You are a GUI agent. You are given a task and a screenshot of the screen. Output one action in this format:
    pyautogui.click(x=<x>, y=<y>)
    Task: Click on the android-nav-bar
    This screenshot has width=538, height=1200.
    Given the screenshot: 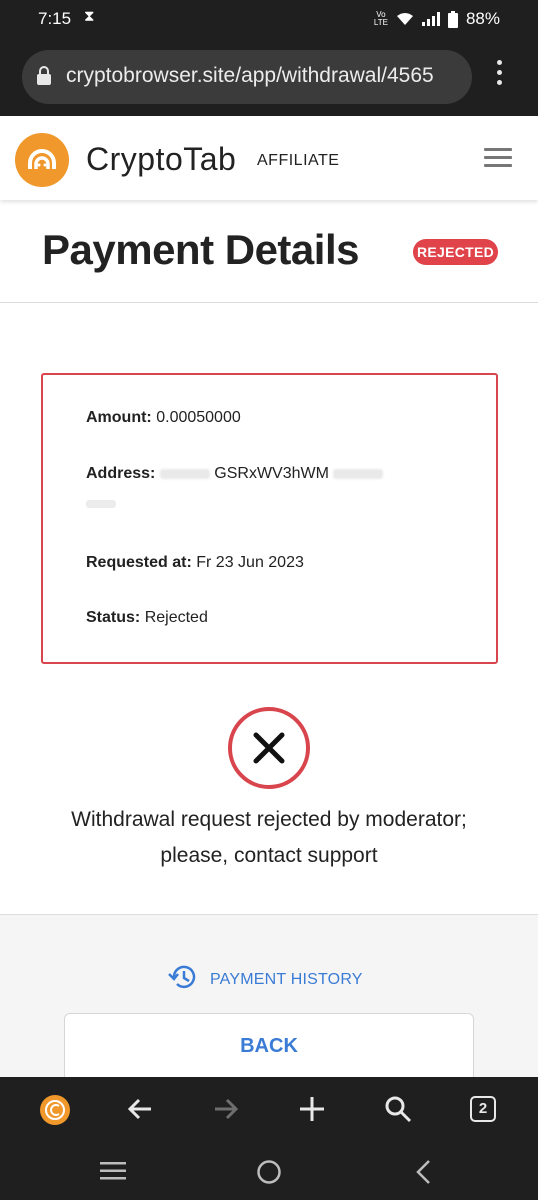 What is the action you would take?
    pyautogui.click(x=269, y=1171)
    